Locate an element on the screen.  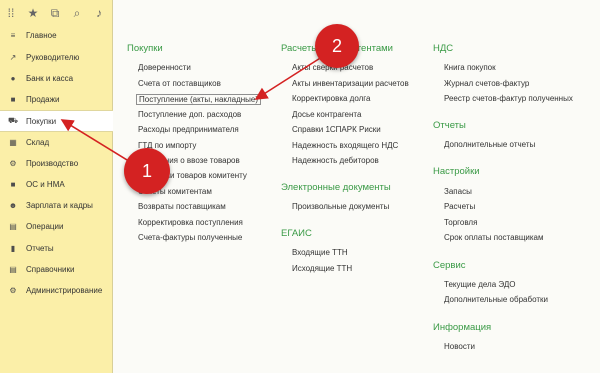
sidebar-item-operations: ▤ Операции is located at coordinates (56, 226).